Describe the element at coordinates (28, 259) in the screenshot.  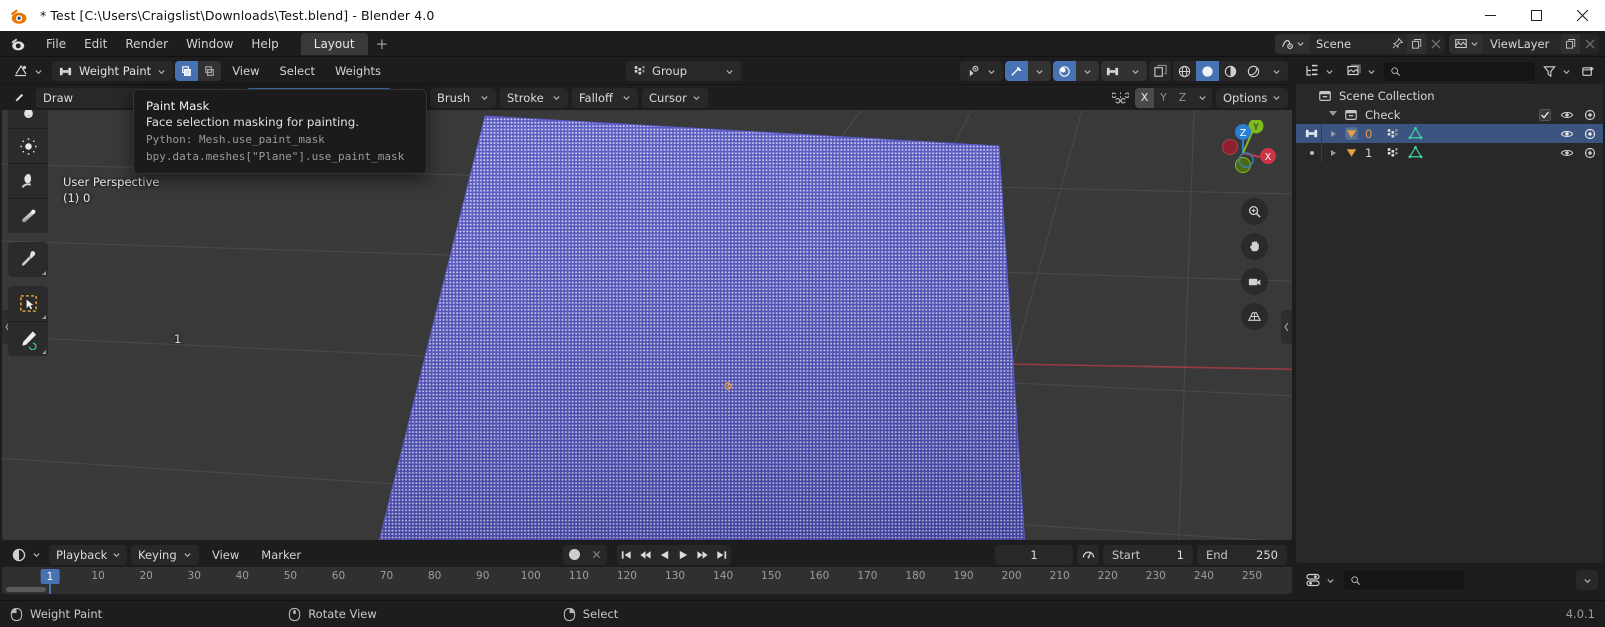
I see `tool-sample-weight` at that location.